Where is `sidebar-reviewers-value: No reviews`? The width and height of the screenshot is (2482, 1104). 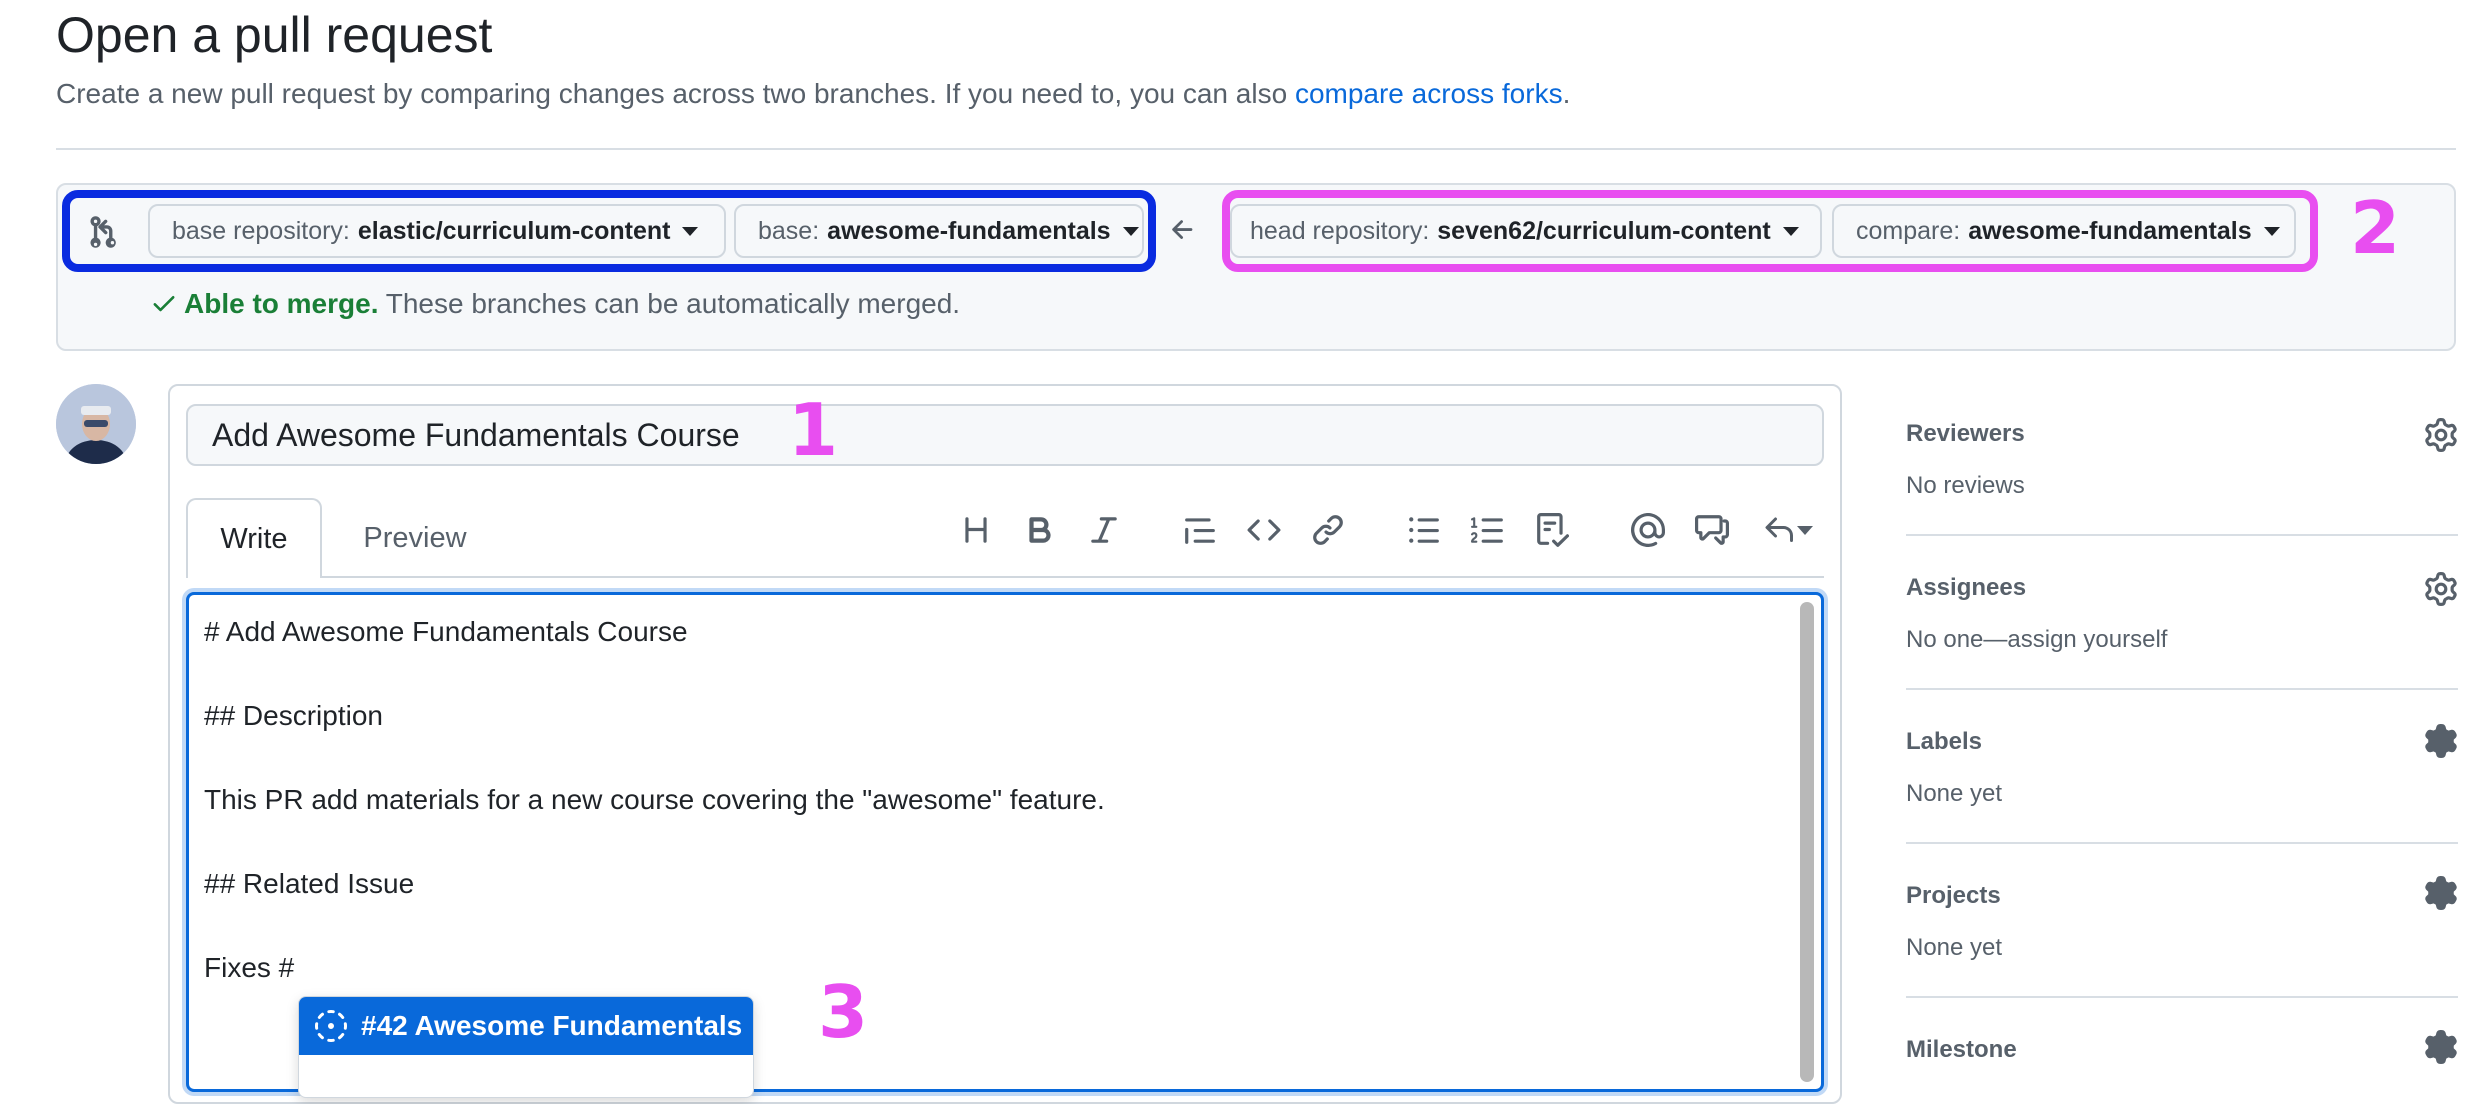
sidebar-reviewers-value: No reviews is located at coordinates (1965, 485).